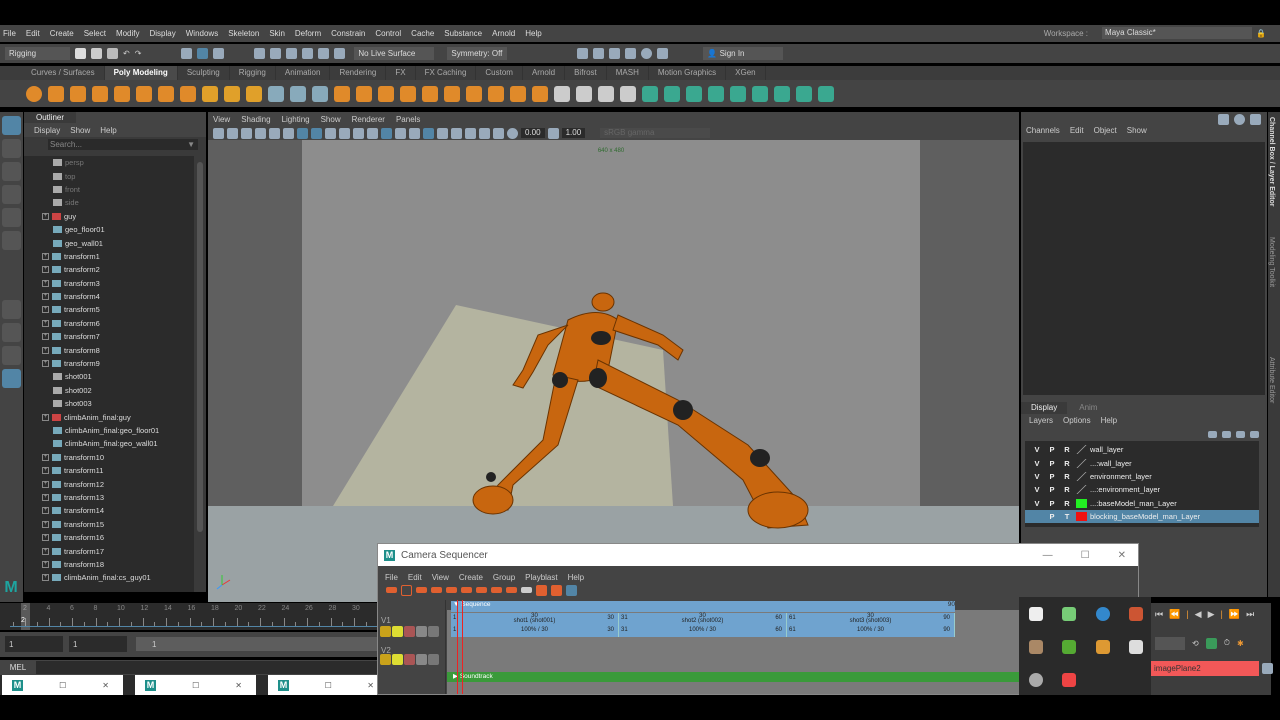  Describe the element at coordinates (109, 216) in the screenshot. I see `outliner-item: + guy` at that location.